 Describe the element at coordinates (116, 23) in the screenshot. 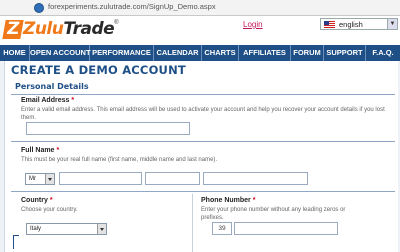

I see `logo-trademark: ®` at that location.